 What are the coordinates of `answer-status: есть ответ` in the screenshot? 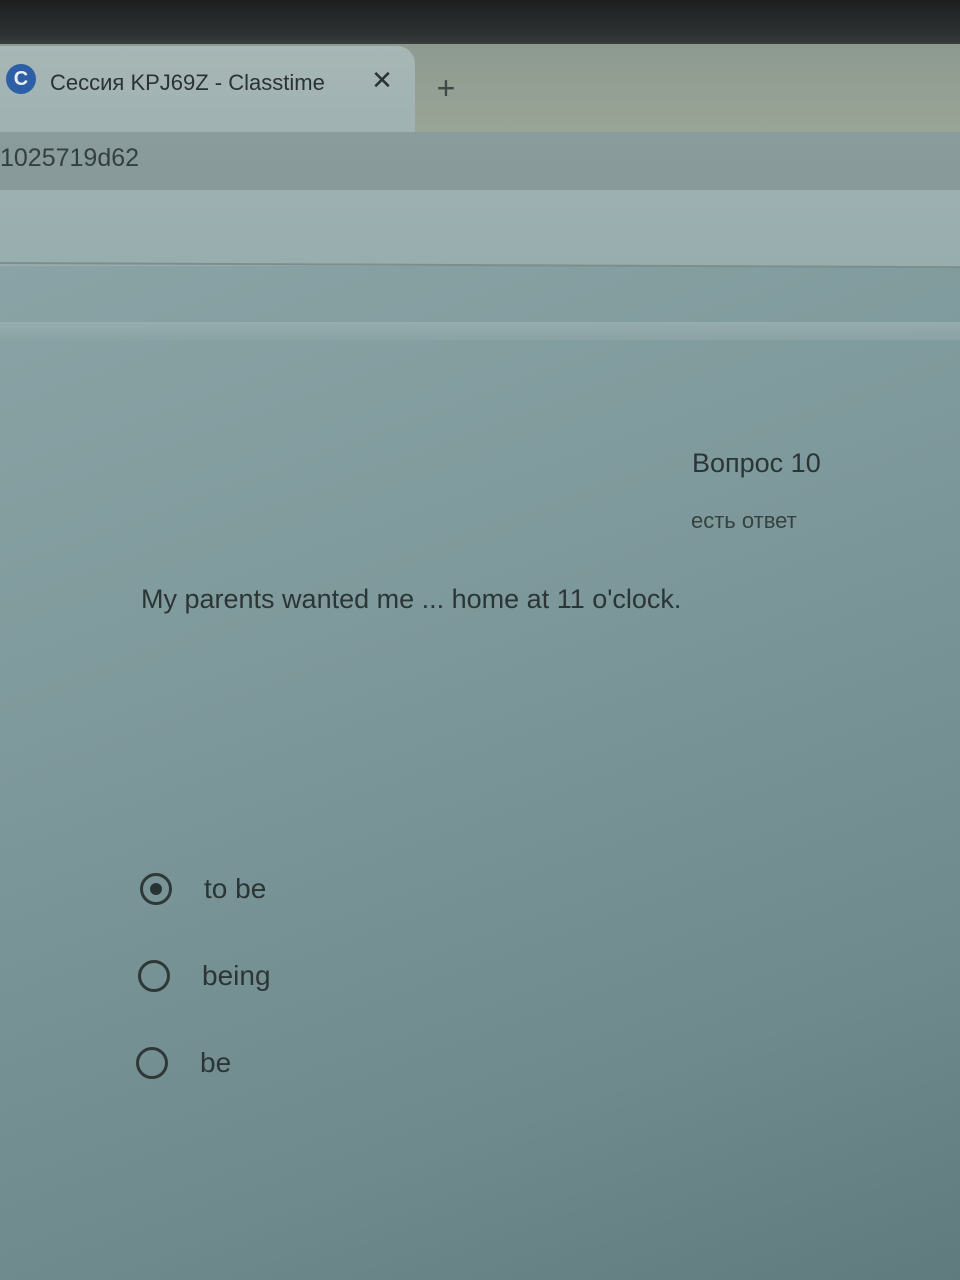 It's located at (744, 520).